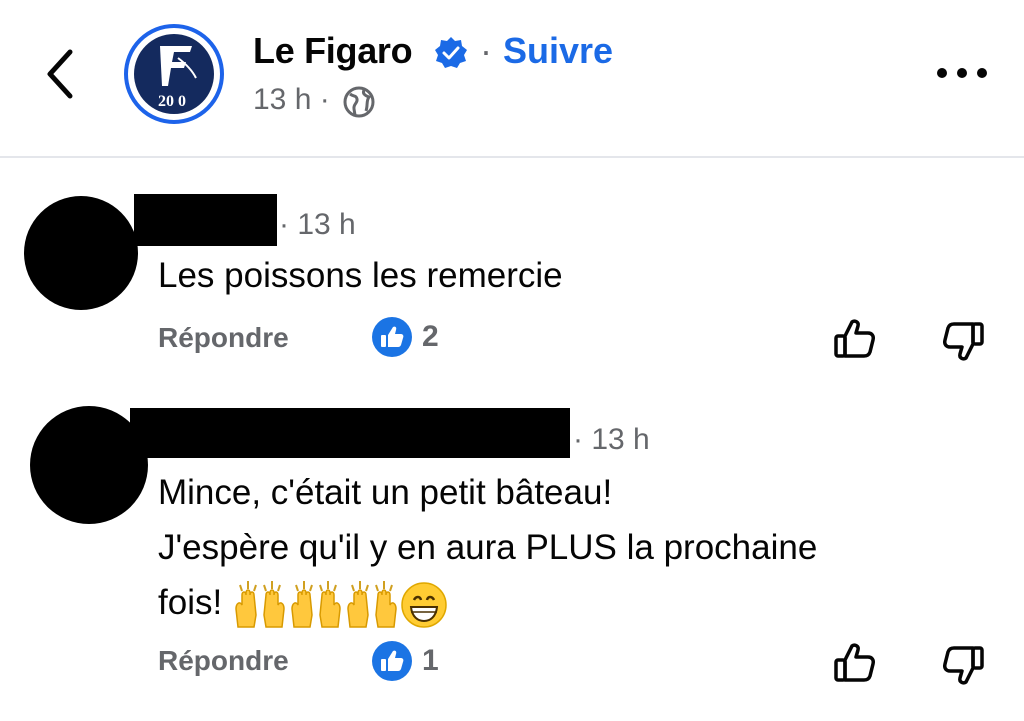 The height and width of the screenshot is (721, 1024). I want to click on header-divider, so click(512, 157).